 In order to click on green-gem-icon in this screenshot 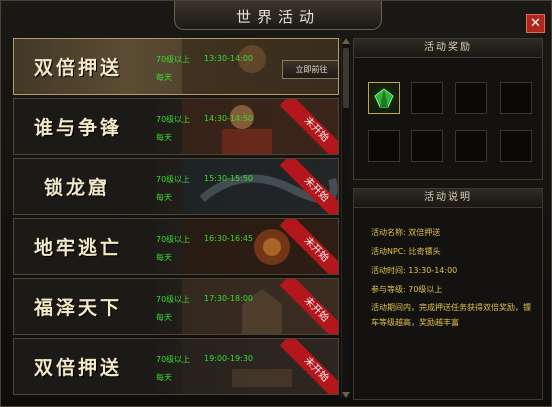, I will do `click(384, 98)`.